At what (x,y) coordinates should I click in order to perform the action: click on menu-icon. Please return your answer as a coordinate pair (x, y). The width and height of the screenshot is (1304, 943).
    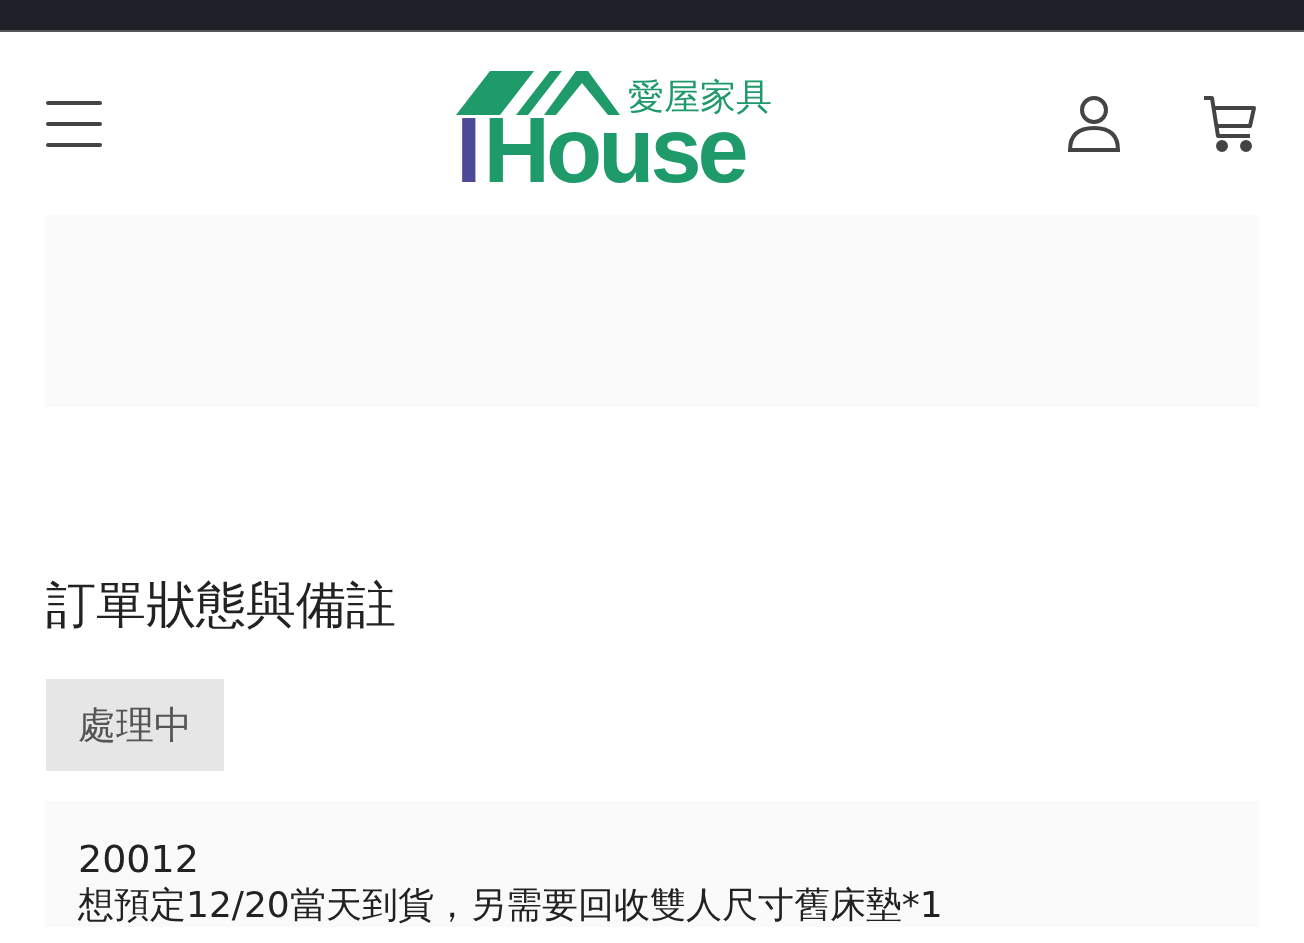
    Looking at the image, I should click on (74, 123).